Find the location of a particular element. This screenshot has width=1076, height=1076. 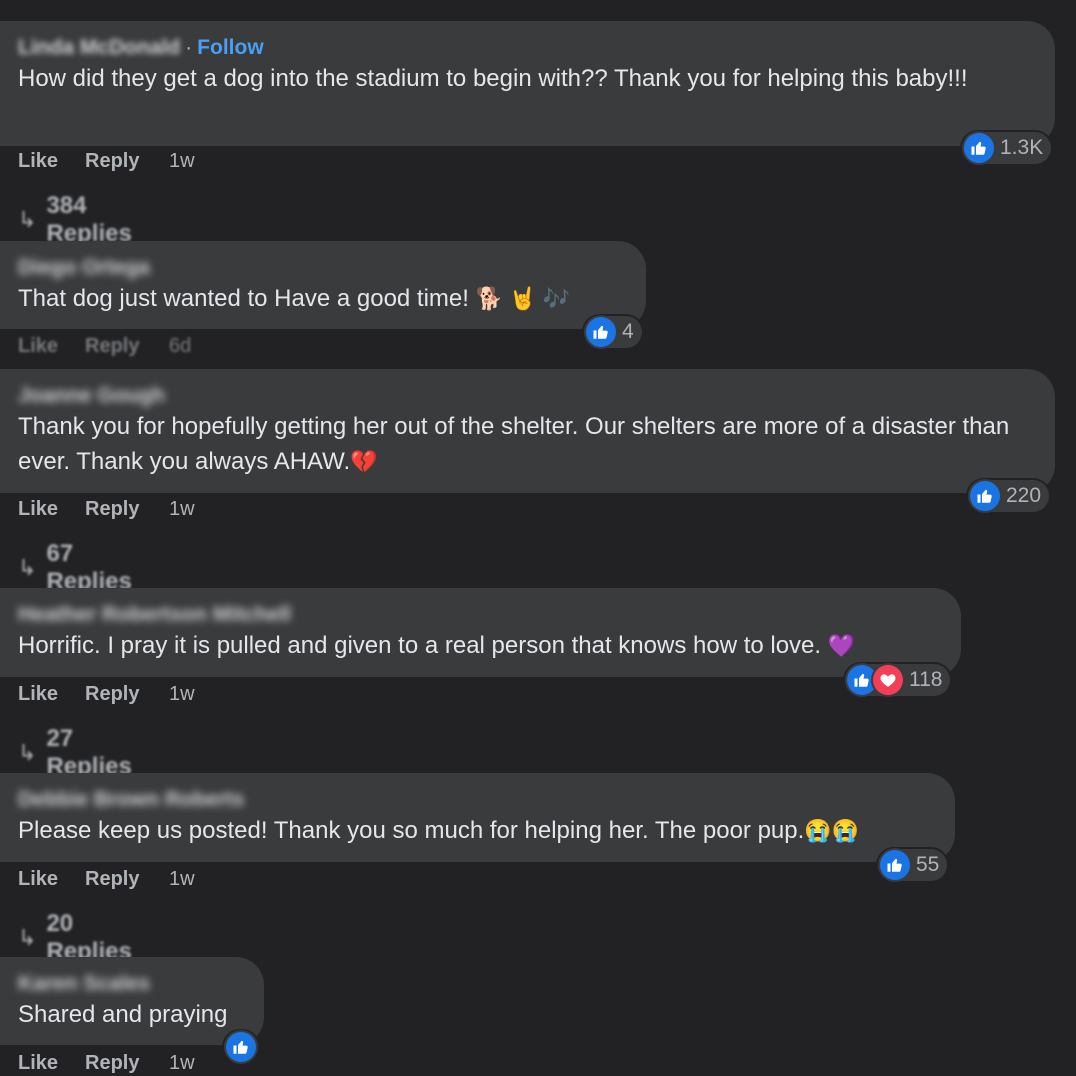

emoji: 💜 is located at coordinates (841, 645).